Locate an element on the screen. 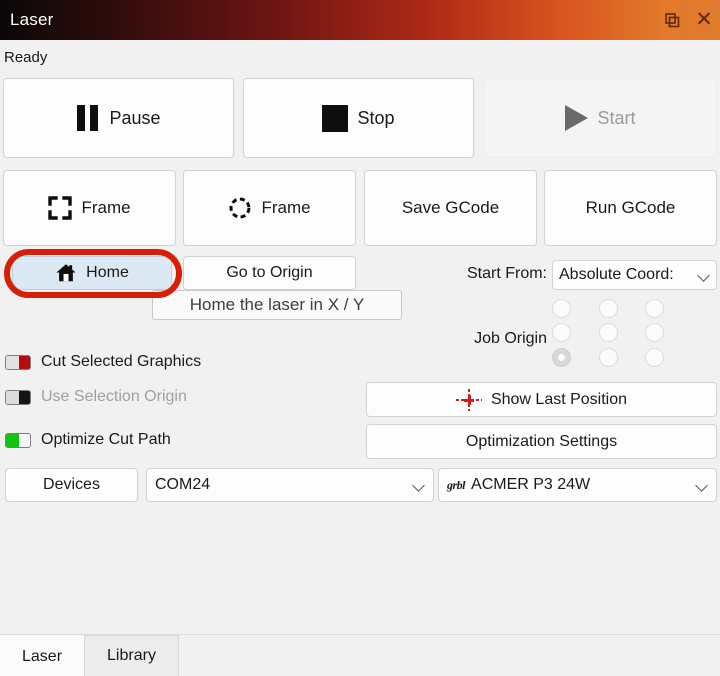  cut-selected-graphics-row: Cut Selected Graphics is located at coordinates (103, 362).